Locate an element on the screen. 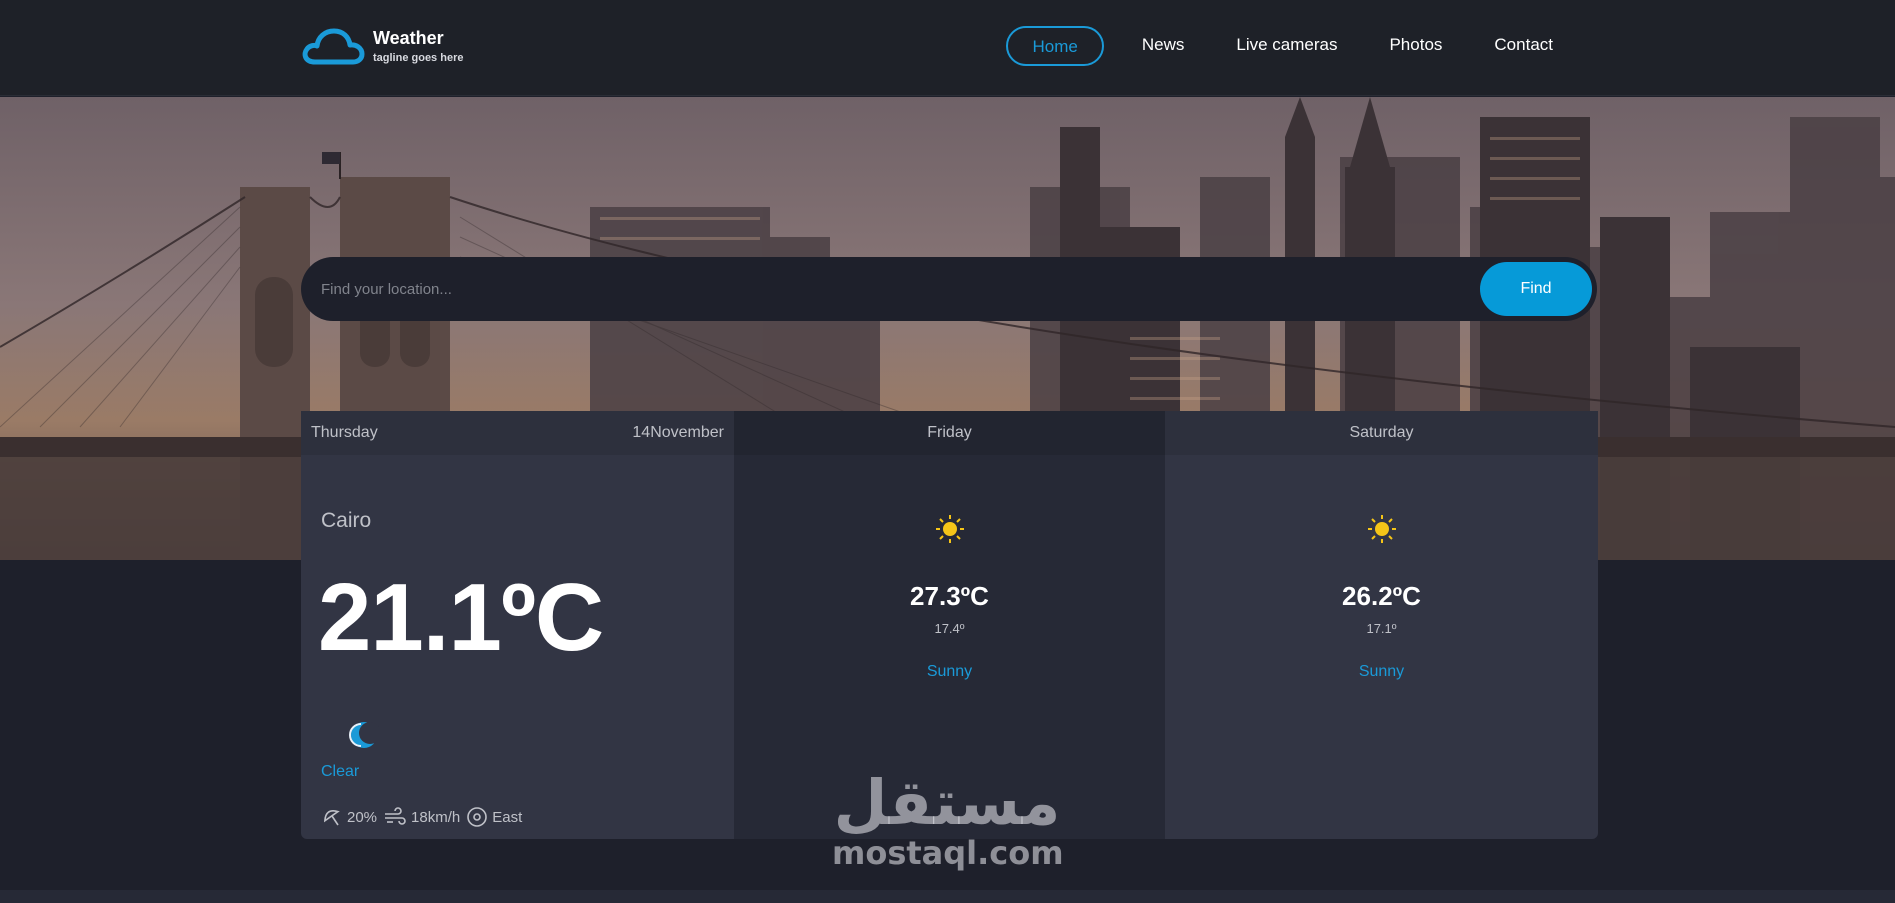 This screenshot has width=1895, height=903. location-search-bar: Find is located at coordinates (949, 289).